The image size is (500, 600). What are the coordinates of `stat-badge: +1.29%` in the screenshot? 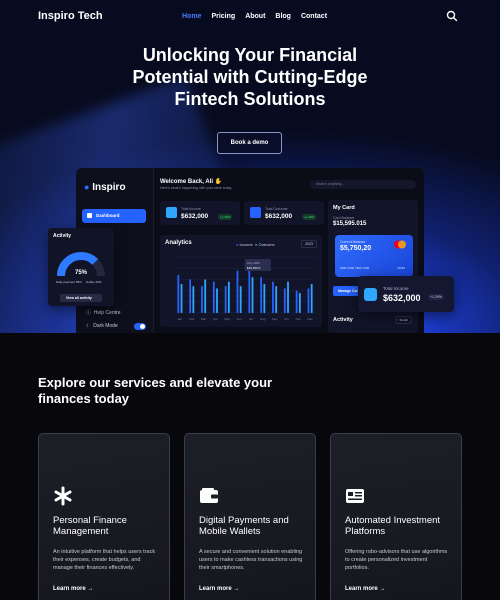 It's located at (225, 217).